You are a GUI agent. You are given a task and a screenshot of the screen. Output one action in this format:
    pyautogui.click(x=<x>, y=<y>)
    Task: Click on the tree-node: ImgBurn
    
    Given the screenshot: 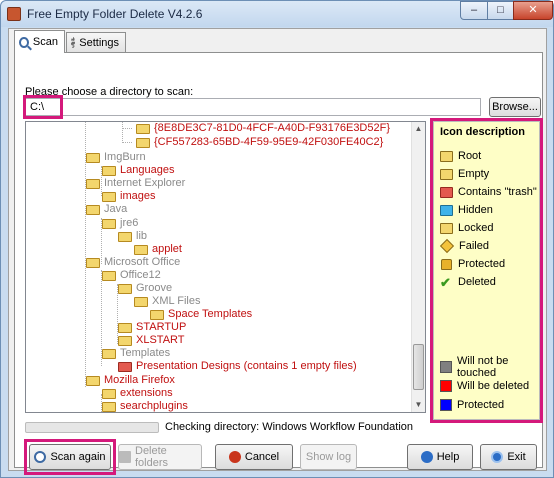 What is the action you would take?
    pyautogui.click(x=116, y=157)
    